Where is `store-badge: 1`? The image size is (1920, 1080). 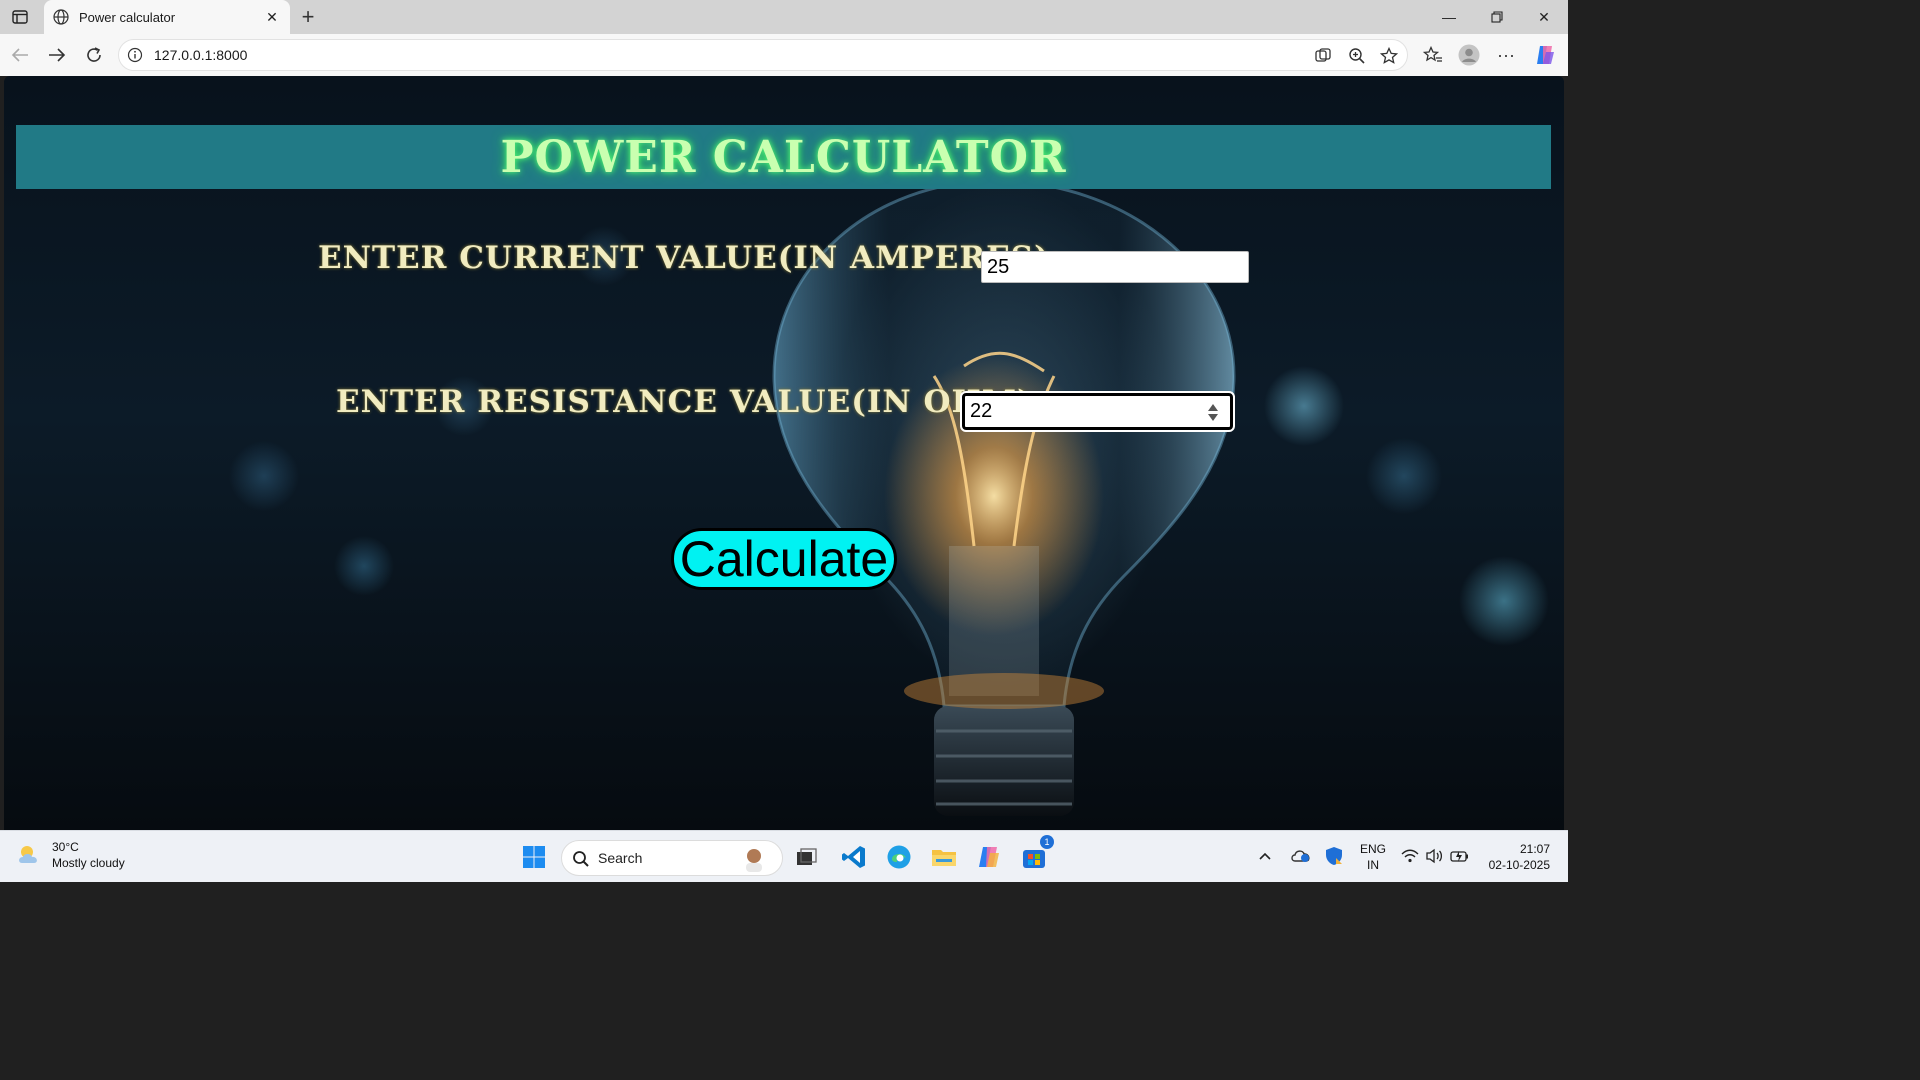 store-badge: 1 is located at coordinates (1047, 842).